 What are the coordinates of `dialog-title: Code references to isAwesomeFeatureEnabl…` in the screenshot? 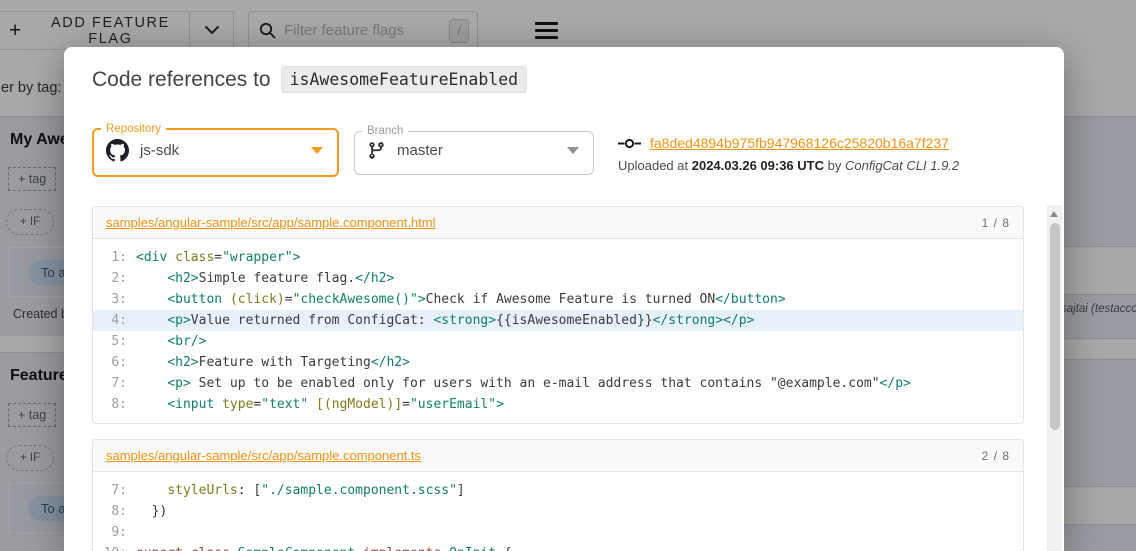 It's located at (310, 79).